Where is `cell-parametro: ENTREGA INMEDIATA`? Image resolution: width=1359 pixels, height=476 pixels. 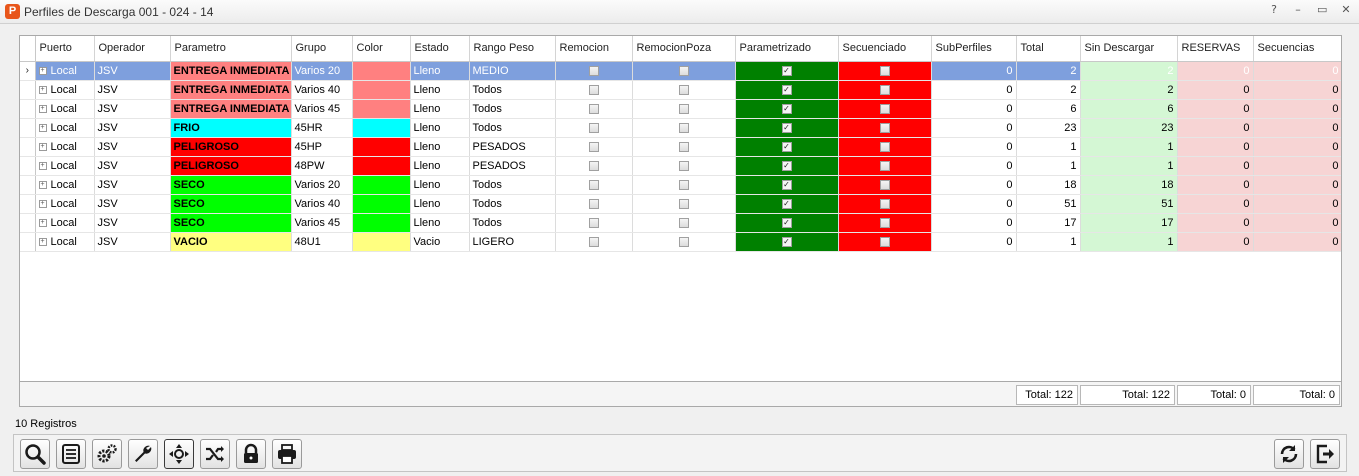
cell-parametro: ENTREGA INMEDIATA is located at coordinates (231, 109).